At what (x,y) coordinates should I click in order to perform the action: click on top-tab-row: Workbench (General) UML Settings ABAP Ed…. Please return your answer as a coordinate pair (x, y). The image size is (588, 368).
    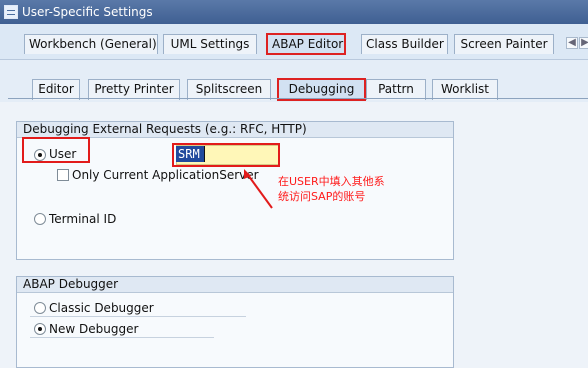
    Looking at the image, I should click on (294, 41).